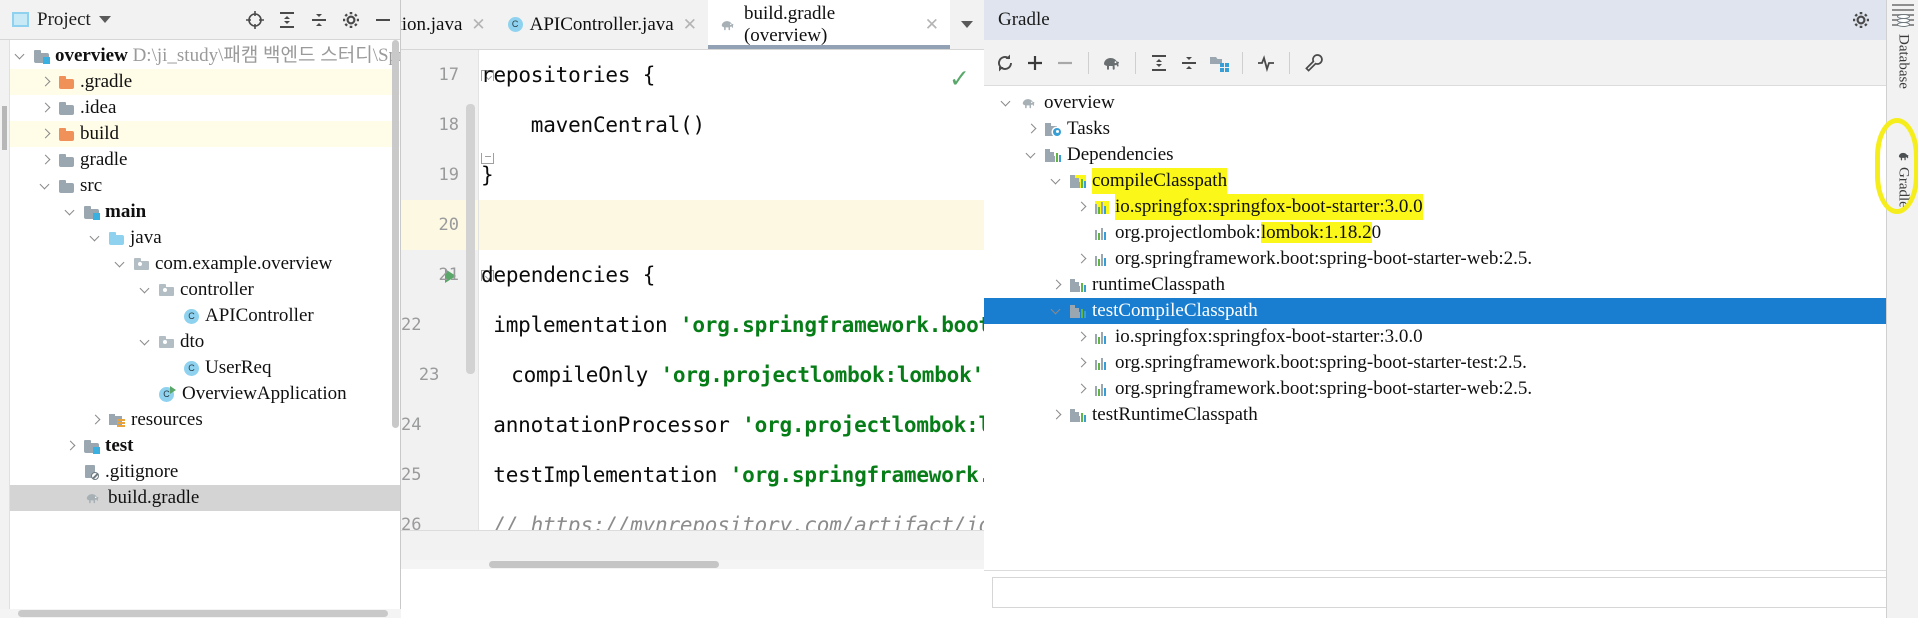  Describe the element at coordinates (255, 20) in the screenshot. I see `locate-icon` at that location.